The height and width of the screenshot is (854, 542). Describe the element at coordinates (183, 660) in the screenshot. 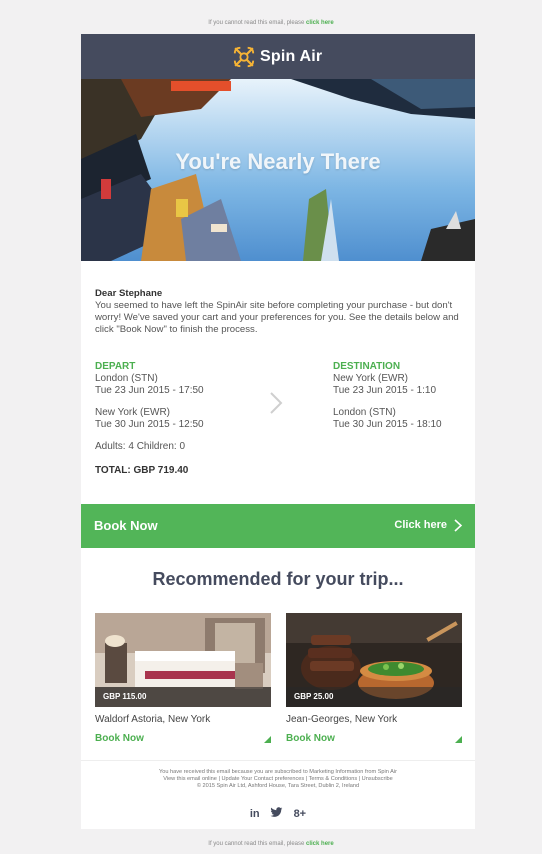

I see `hotel-room-image: GBP 115.00` at that location.